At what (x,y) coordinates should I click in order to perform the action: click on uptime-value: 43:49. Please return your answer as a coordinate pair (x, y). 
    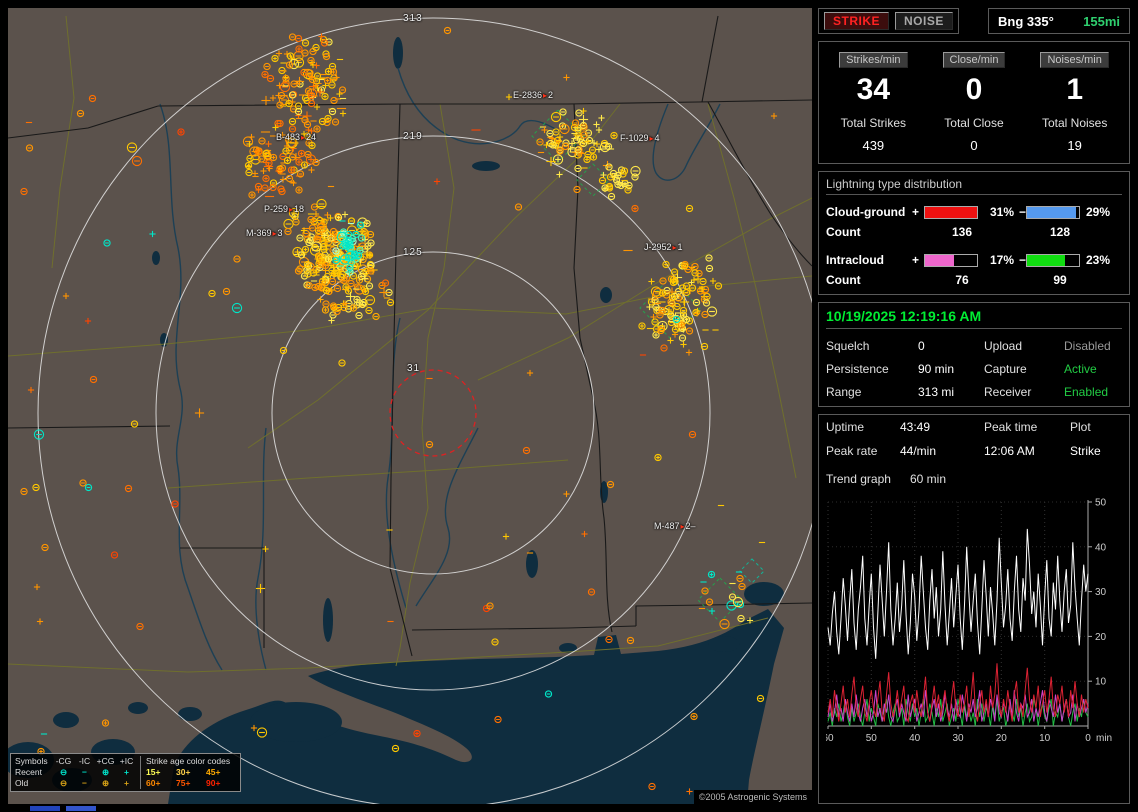
    Looking at the image, I should click on (915, 427).